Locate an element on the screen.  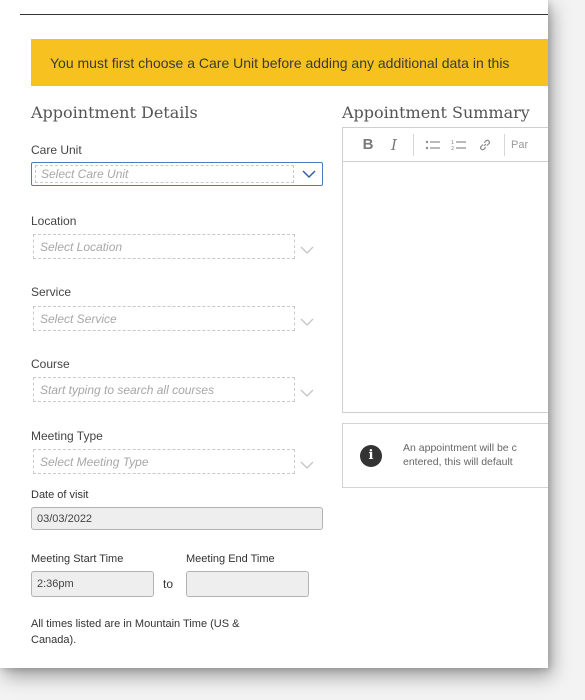
course-search-input: Start typing to search all courses is located at coordinates (164, 389).